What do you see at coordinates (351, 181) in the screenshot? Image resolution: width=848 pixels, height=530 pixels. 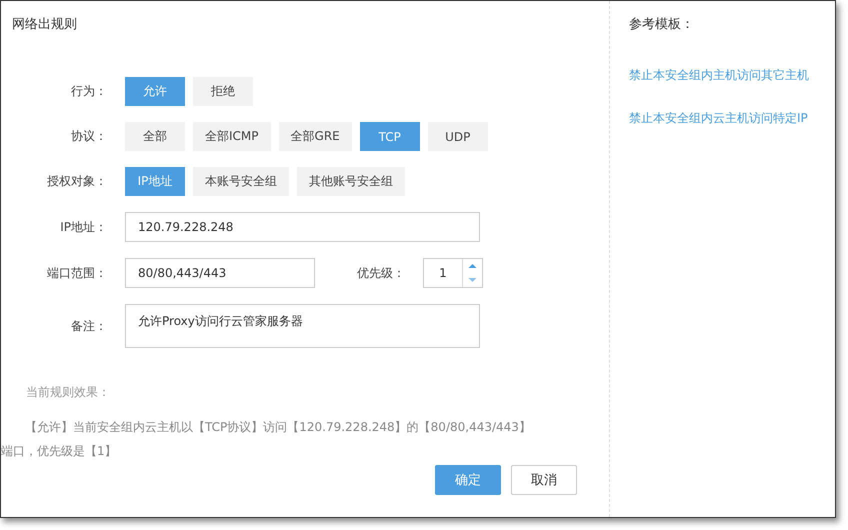 I see `option-button: 其他账号安全组` at bounding box center [351, 181].